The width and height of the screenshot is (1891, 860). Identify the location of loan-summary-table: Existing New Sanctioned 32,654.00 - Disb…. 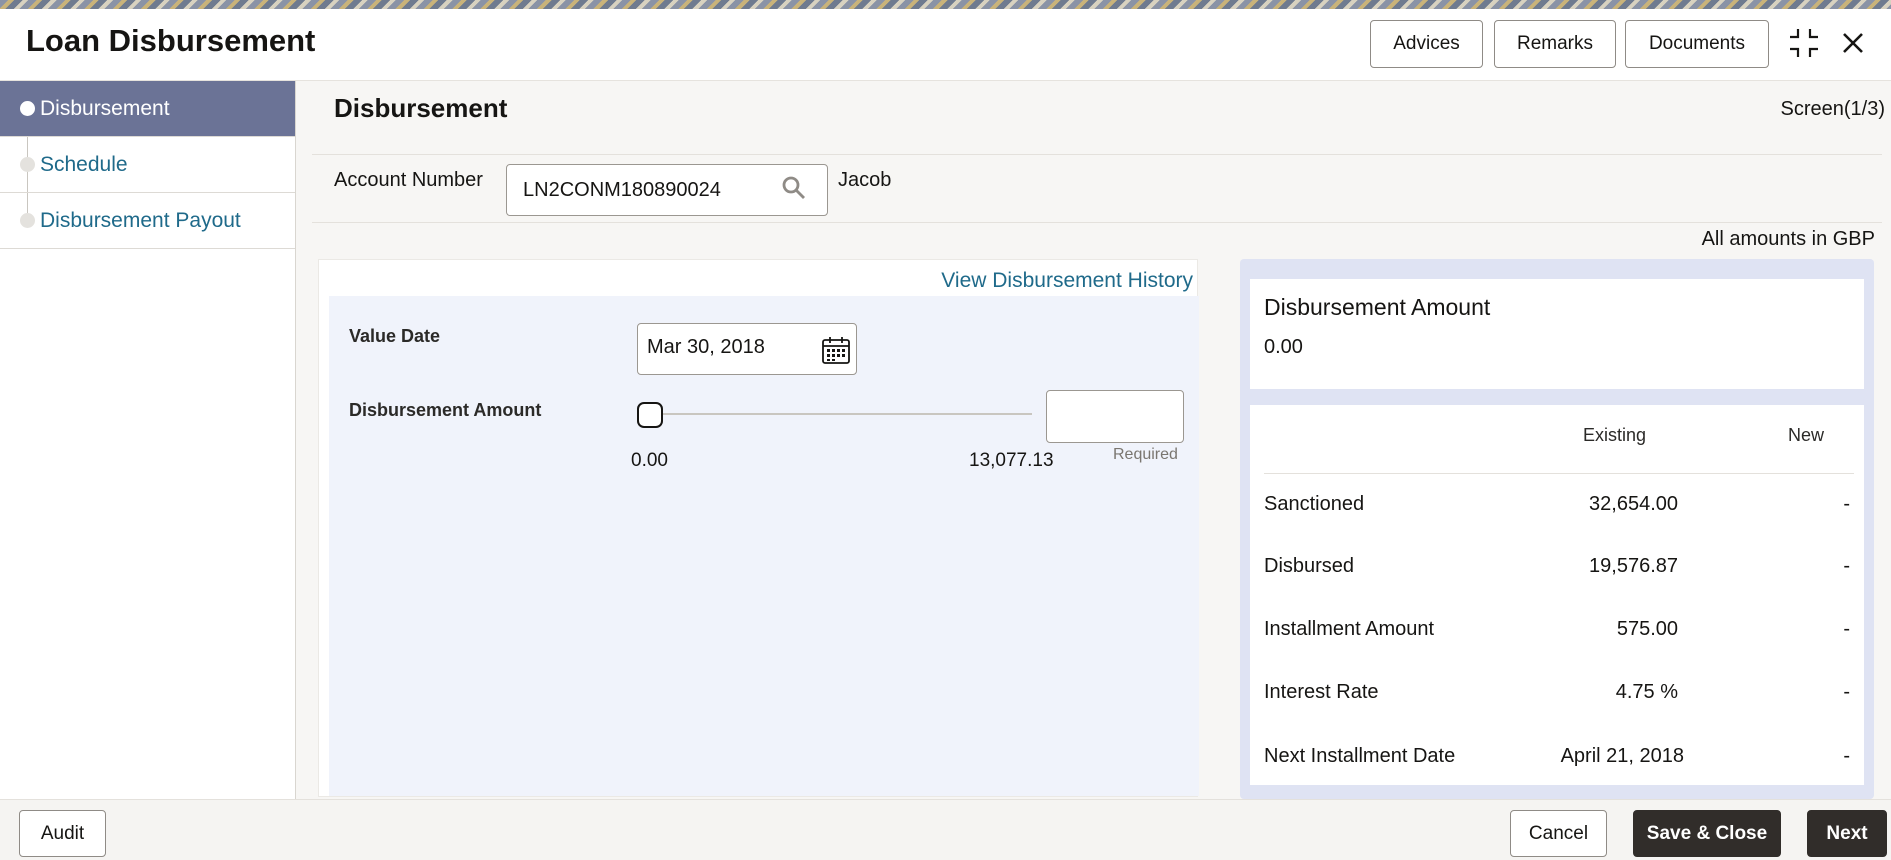
(1557, 595).